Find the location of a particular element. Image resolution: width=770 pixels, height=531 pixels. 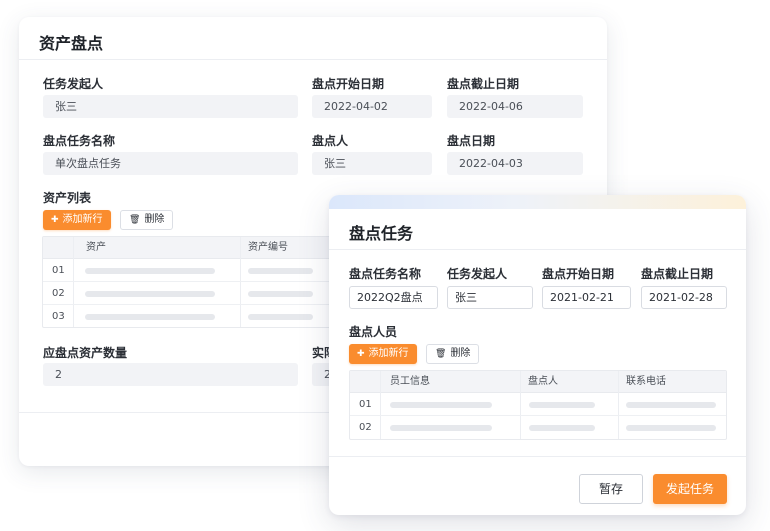

footer-divider is located at coordinates (537, 456).